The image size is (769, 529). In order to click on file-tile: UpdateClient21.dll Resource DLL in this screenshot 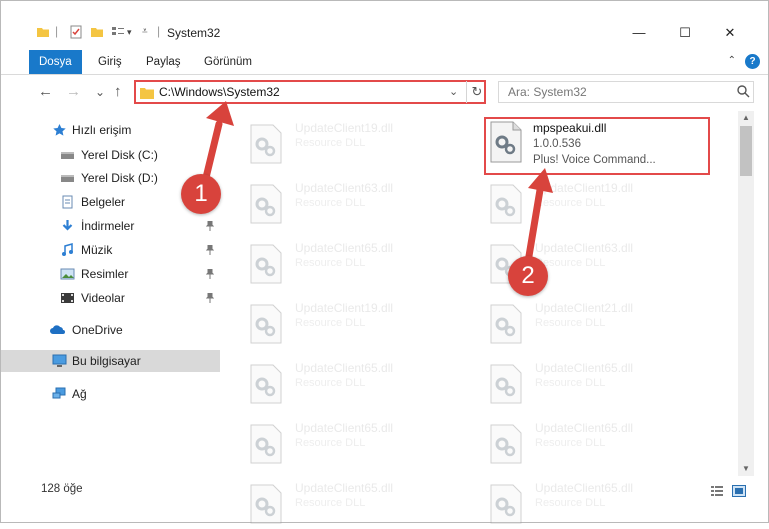, I will do `click(604, 324)`.